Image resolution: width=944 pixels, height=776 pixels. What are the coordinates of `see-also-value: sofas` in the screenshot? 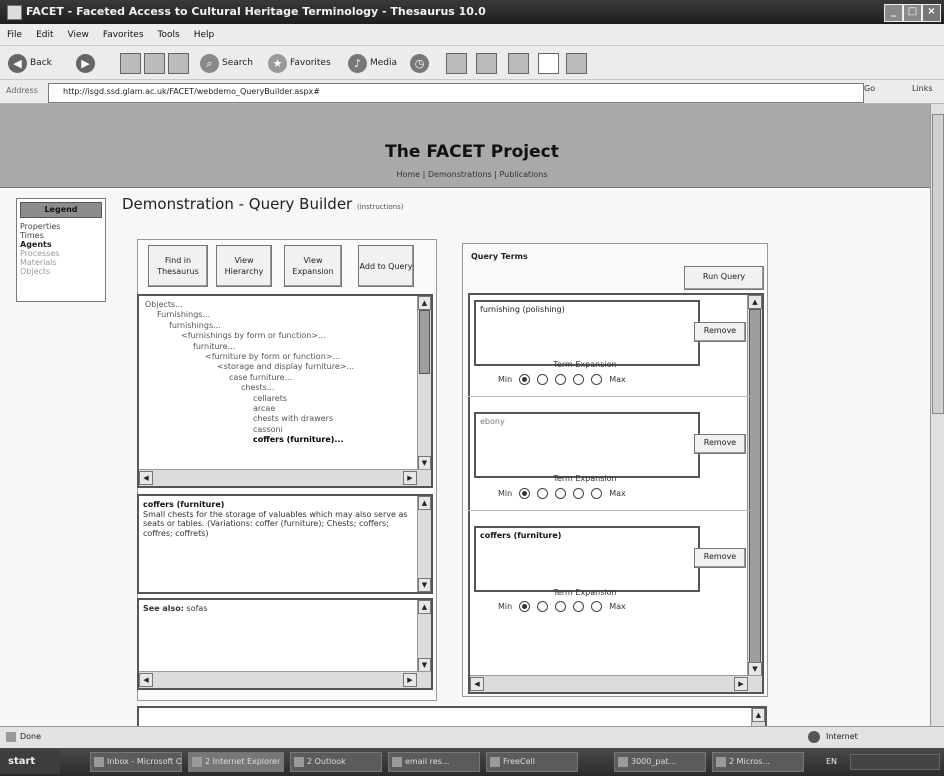 It's located at (197, 608).